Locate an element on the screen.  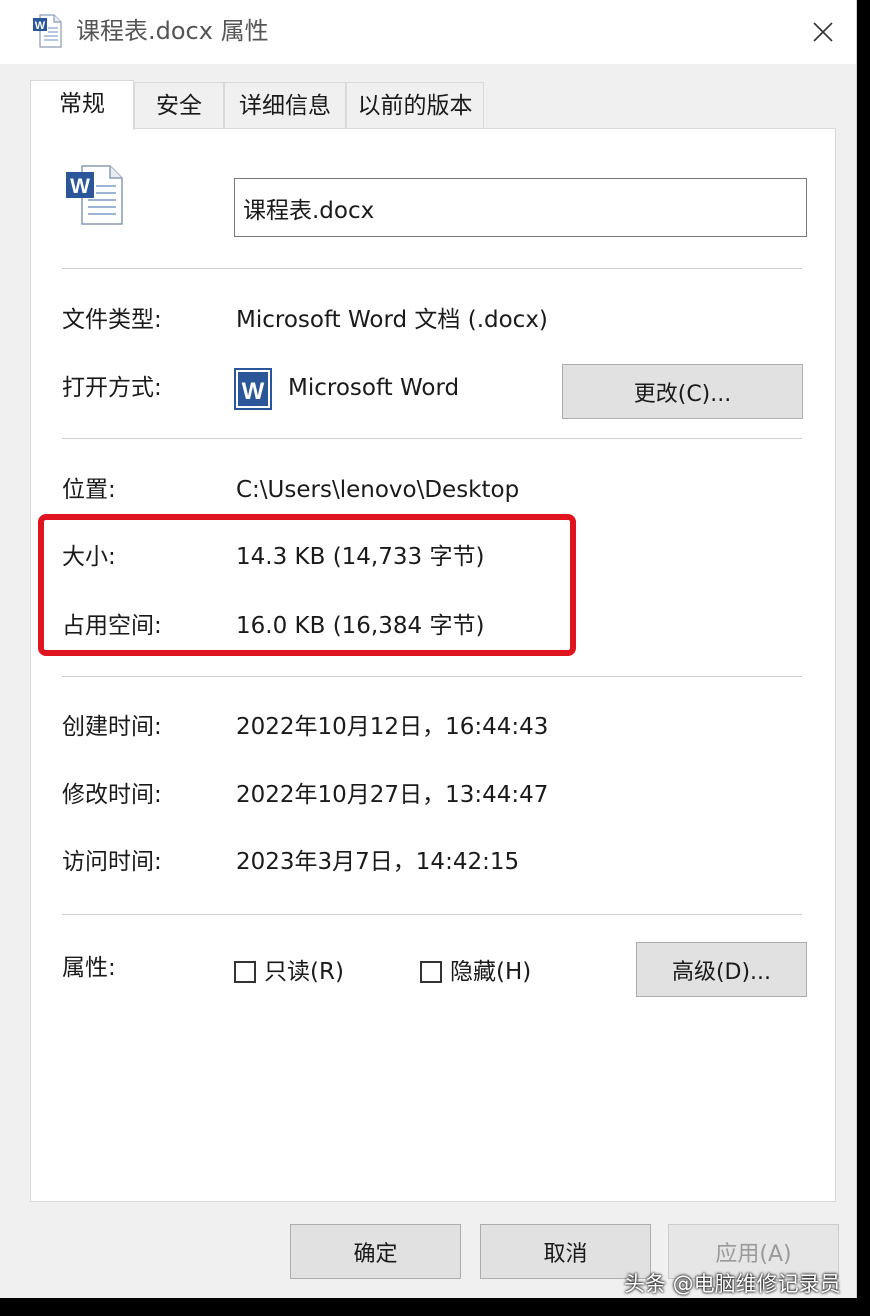
modified-label: 修改时间: is located at coordinates (112, 795).